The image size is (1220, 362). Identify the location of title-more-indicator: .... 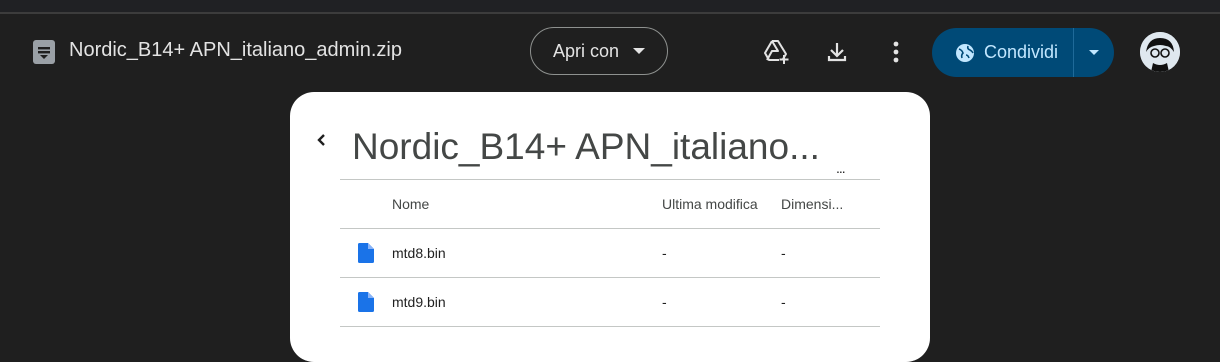
(841, 168).